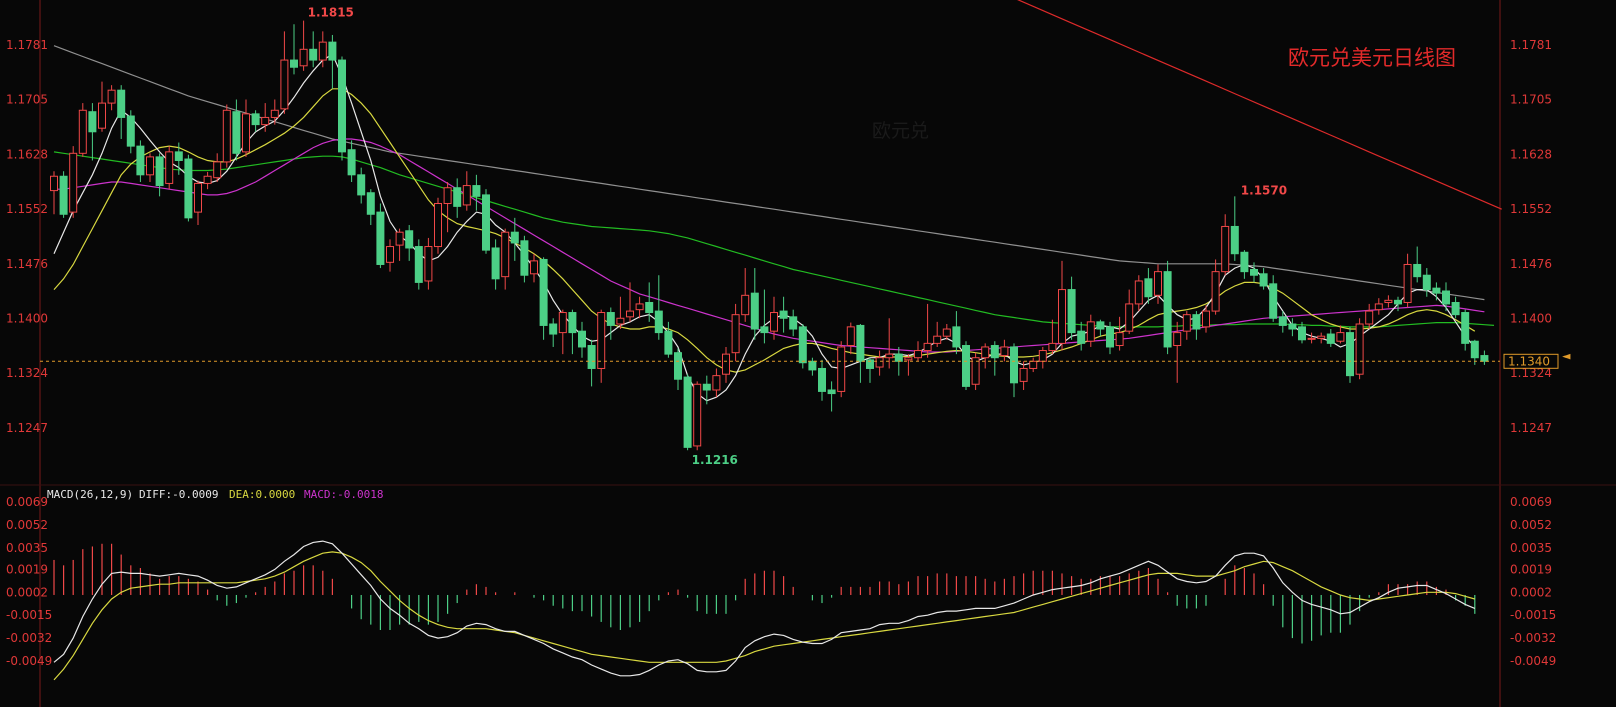 Image resolution: width=1616 pixels, height=707 pixels. What do you see at coordinates (1264, 190) in the screenshot?
I see `local-high-annotation: 1.1570` at bounding box center [1264, 190].